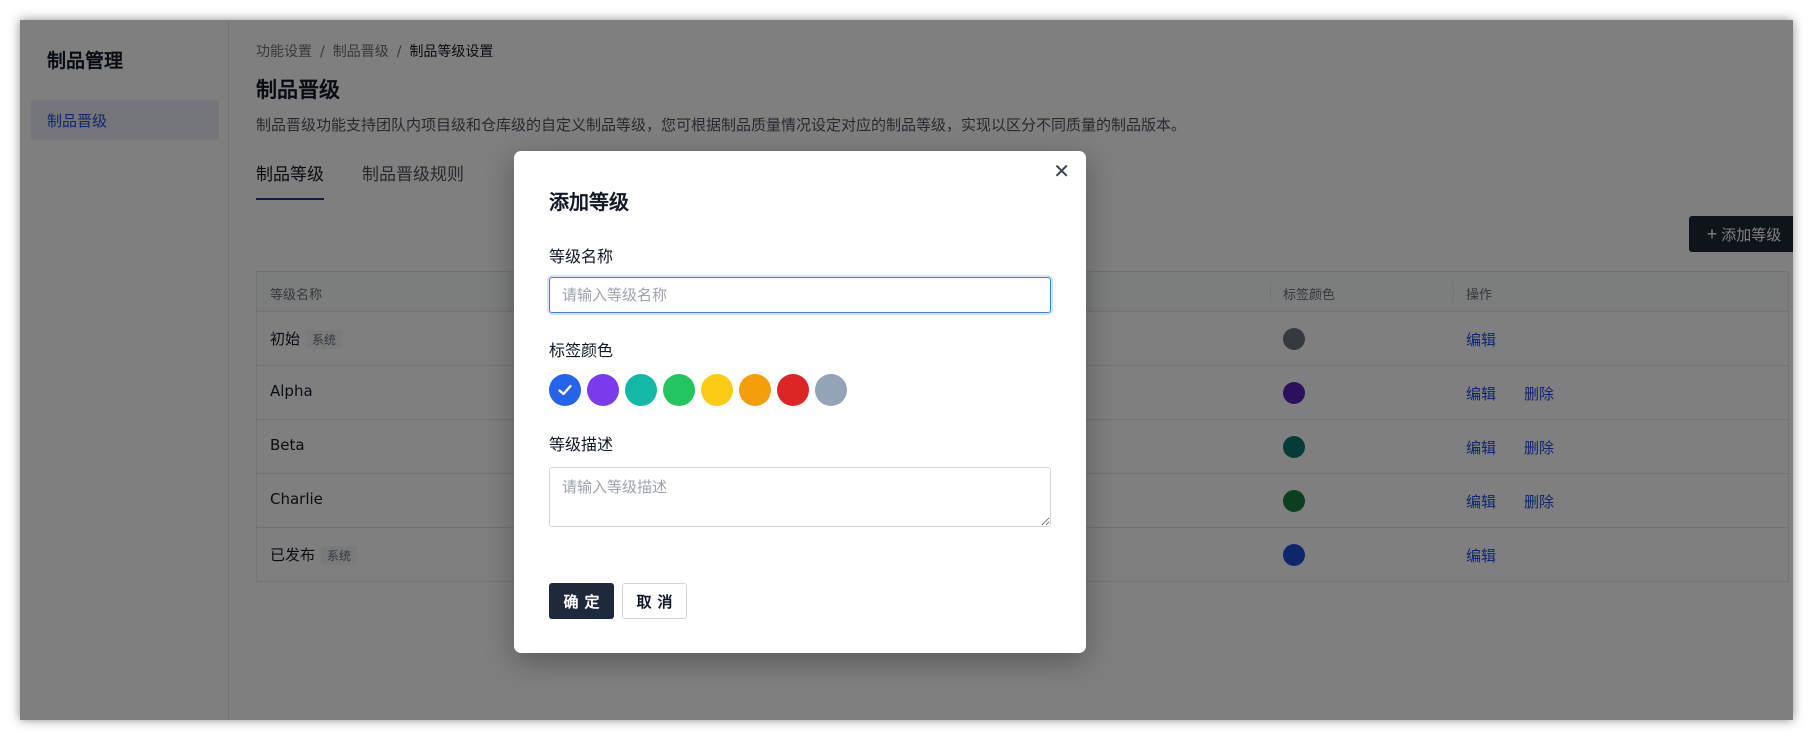 The height and width of the screenshot is (740, 1813). Describe the element at coordinates (654, 601) in the screenshot. I see `cancel-button: 取消` at that location.